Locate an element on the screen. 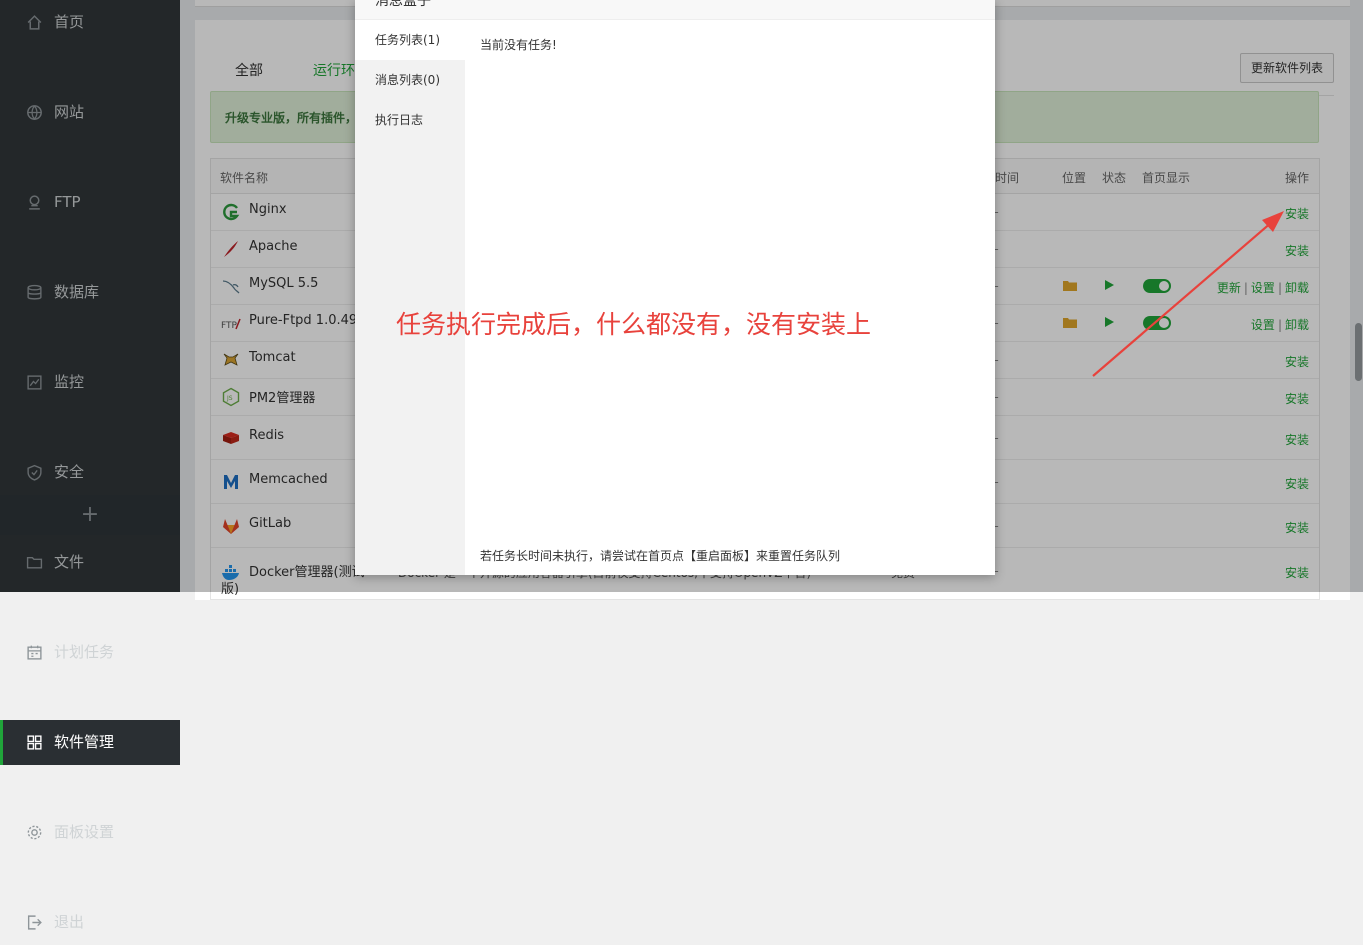 The height and width of the screenshot is (945, 1363). no-task-message: 当前没有任务! is located at coordinates (518, 45).